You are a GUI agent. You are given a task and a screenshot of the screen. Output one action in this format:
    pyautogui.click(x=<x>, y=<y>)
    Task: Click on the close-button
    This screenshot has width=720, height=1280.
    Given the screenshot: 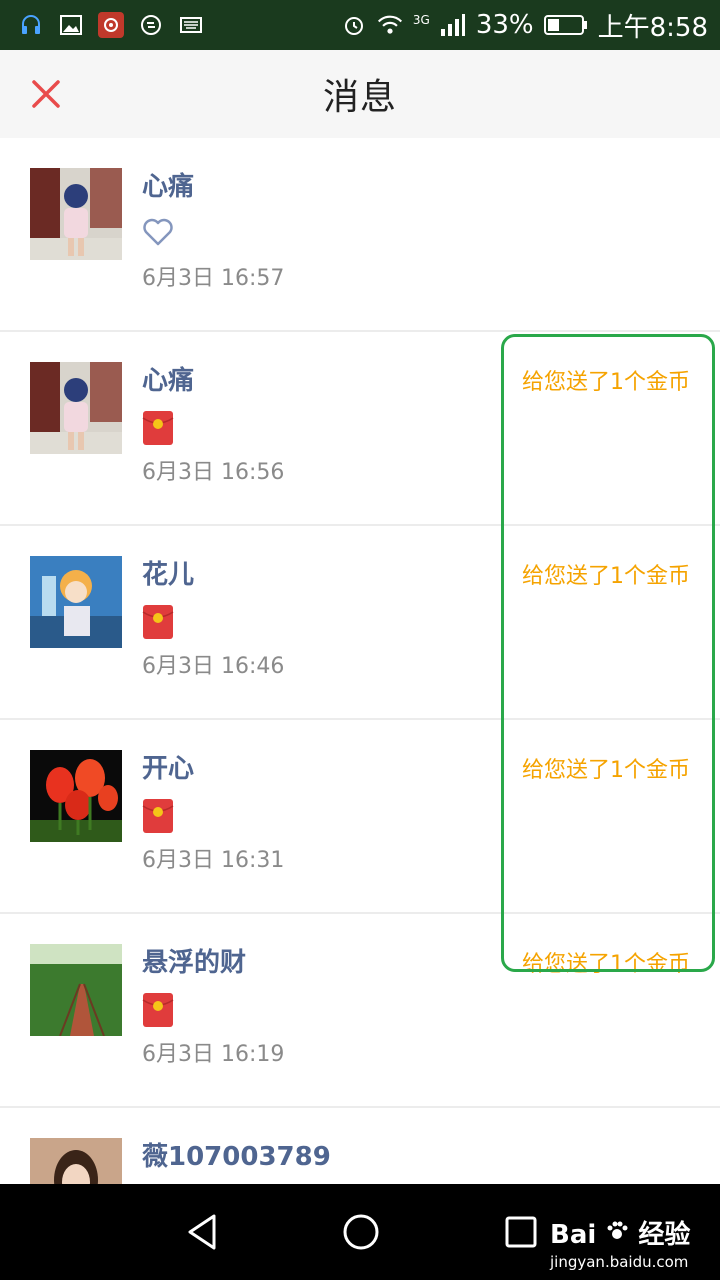 What is the action you would take?
    pyautogui.click(x=46, y=94)
    